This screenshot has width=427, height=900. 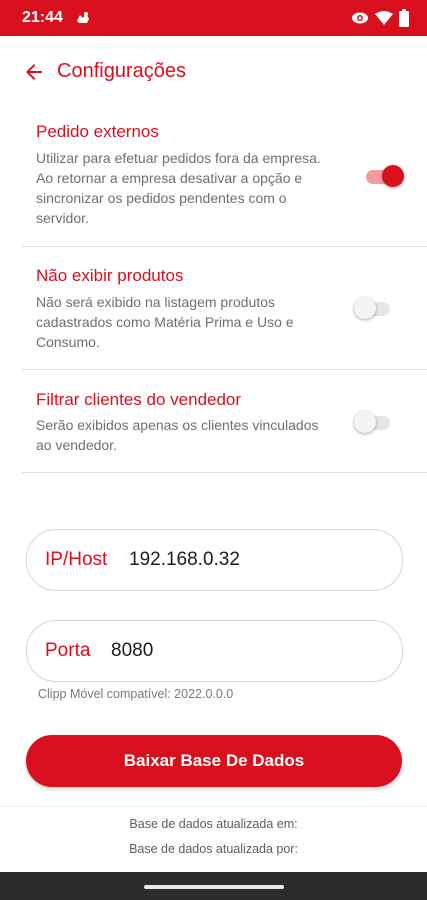 I want to click on pedido-externos-toggle, so click(x=384, y=176).